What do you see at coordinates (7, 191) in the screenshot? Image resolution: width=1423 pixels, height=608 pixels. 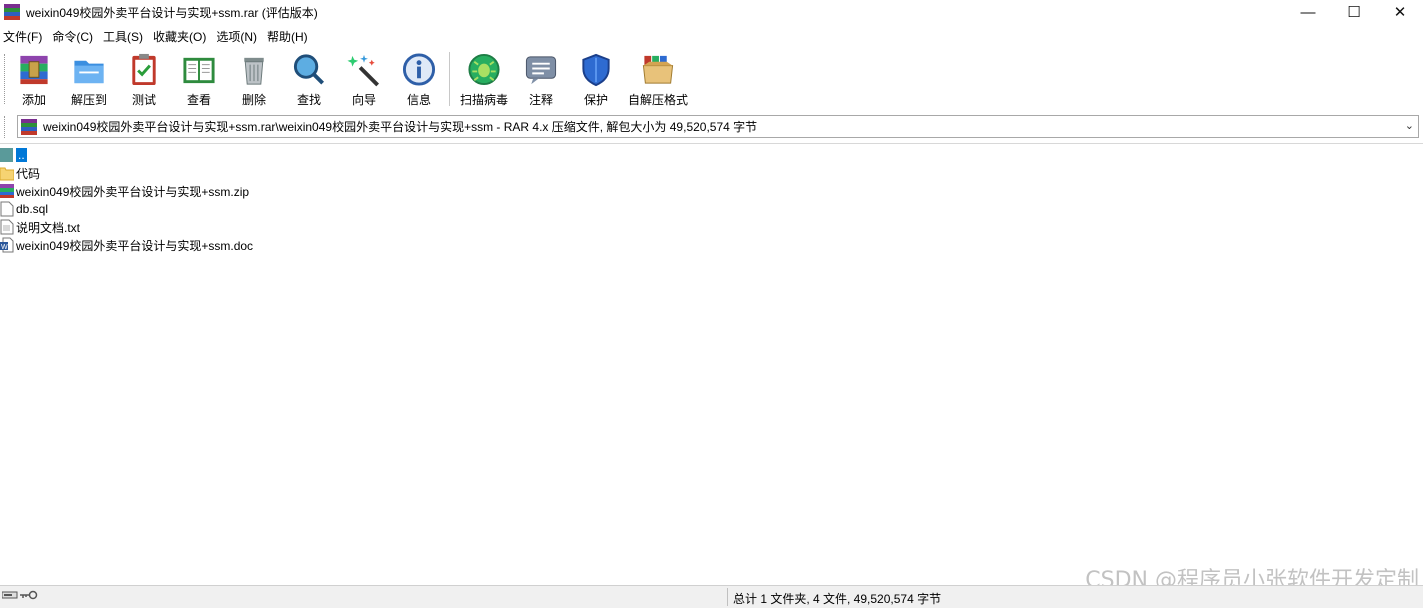 I see `zip-archive-icon` at bounding box center [7, 191].